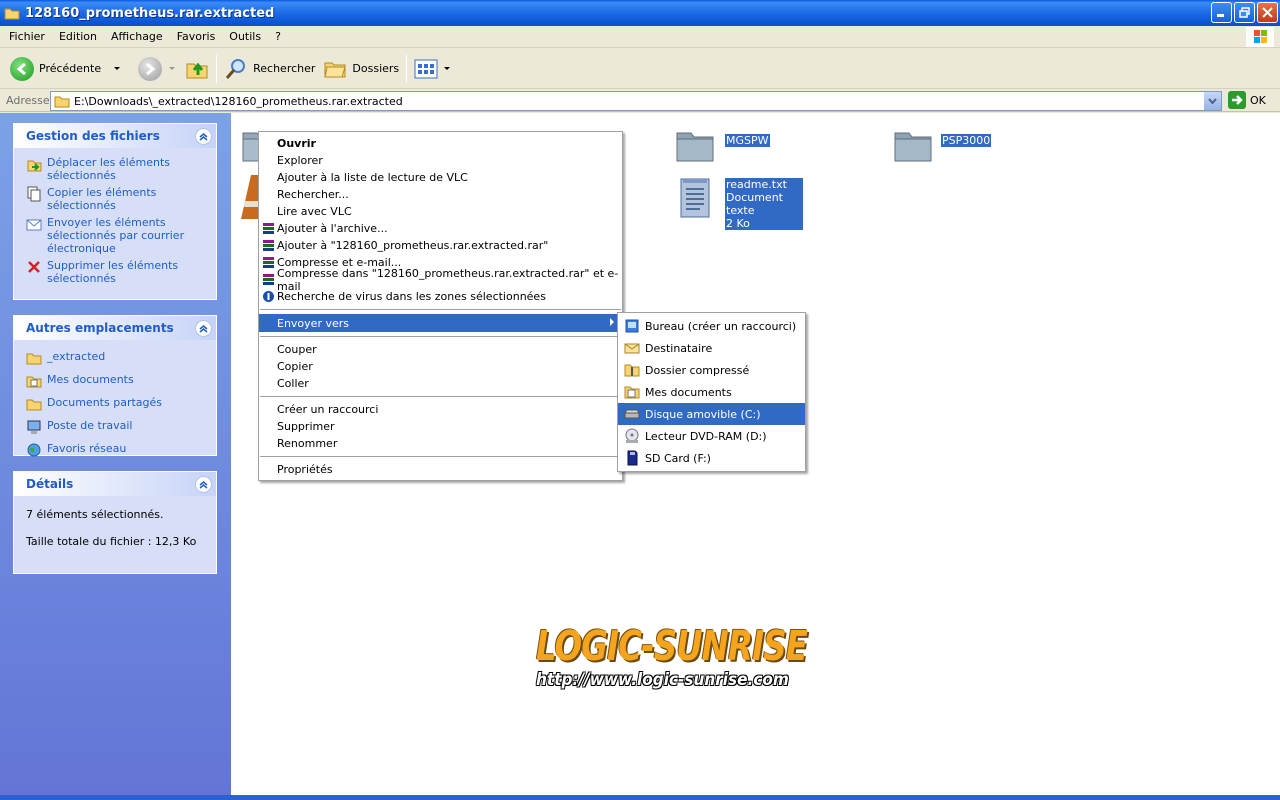  I want to click on close-button, so click(1267, 12).